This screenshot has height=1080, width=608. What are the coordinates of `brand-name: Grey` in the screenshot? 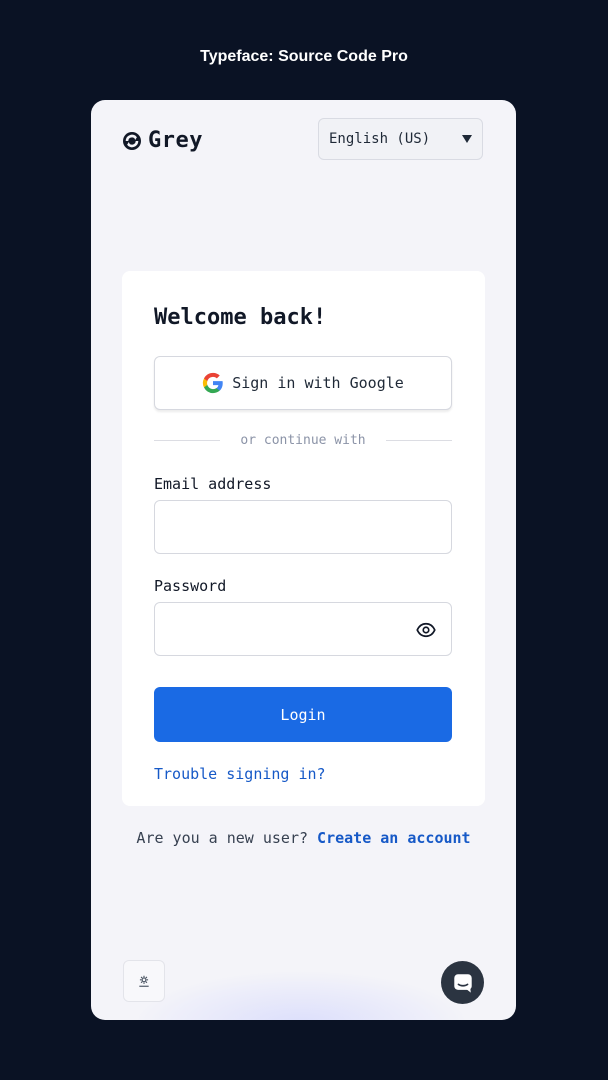 It's located at (175, 140).